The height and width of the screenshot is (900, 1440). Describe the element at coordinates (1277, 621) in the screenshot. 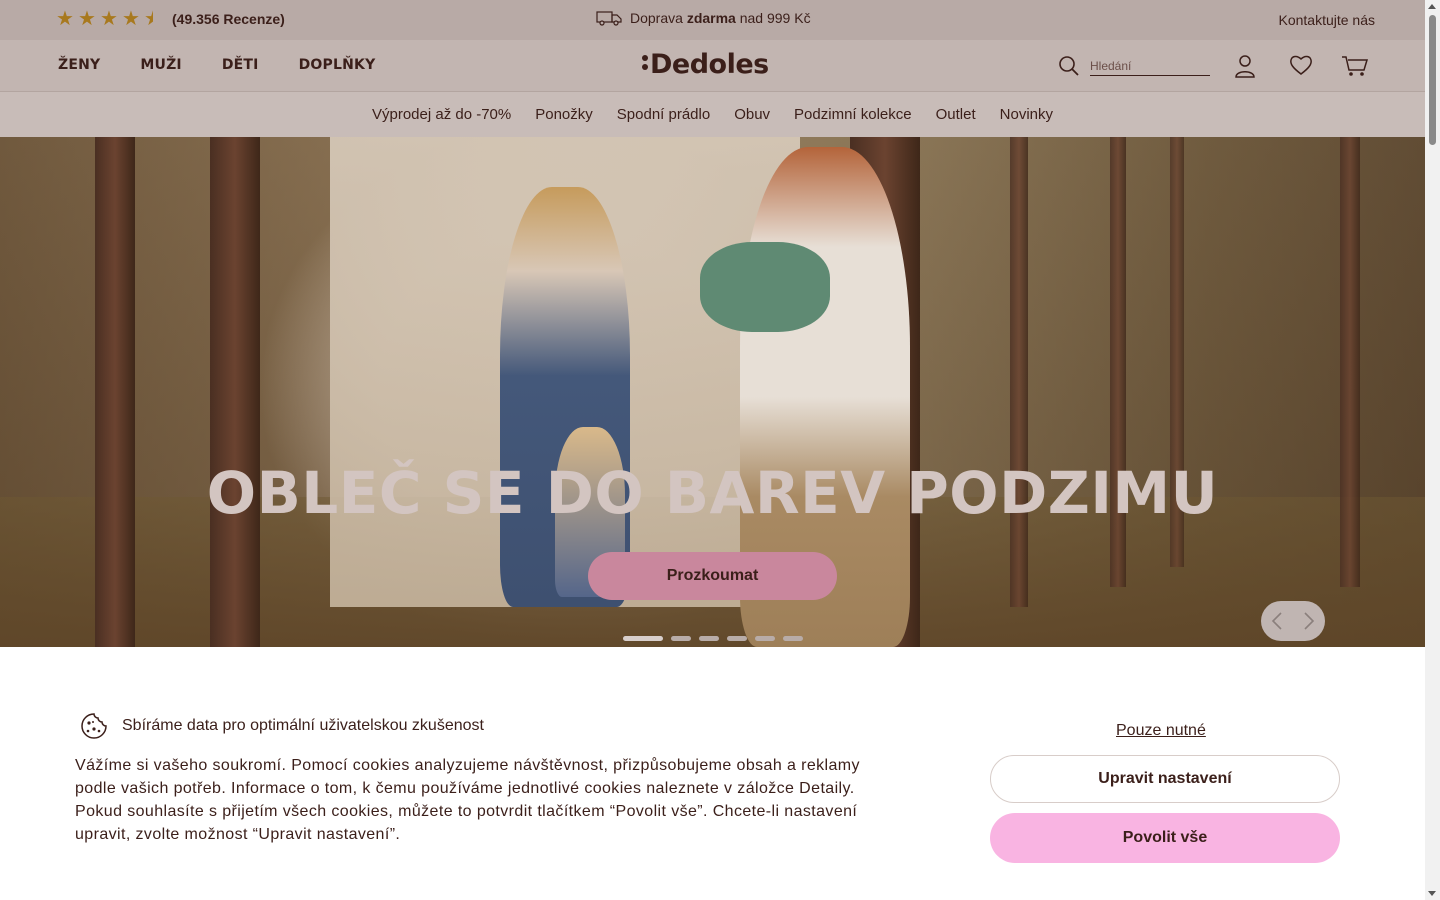

I see `chevron-left-icon` at that location.